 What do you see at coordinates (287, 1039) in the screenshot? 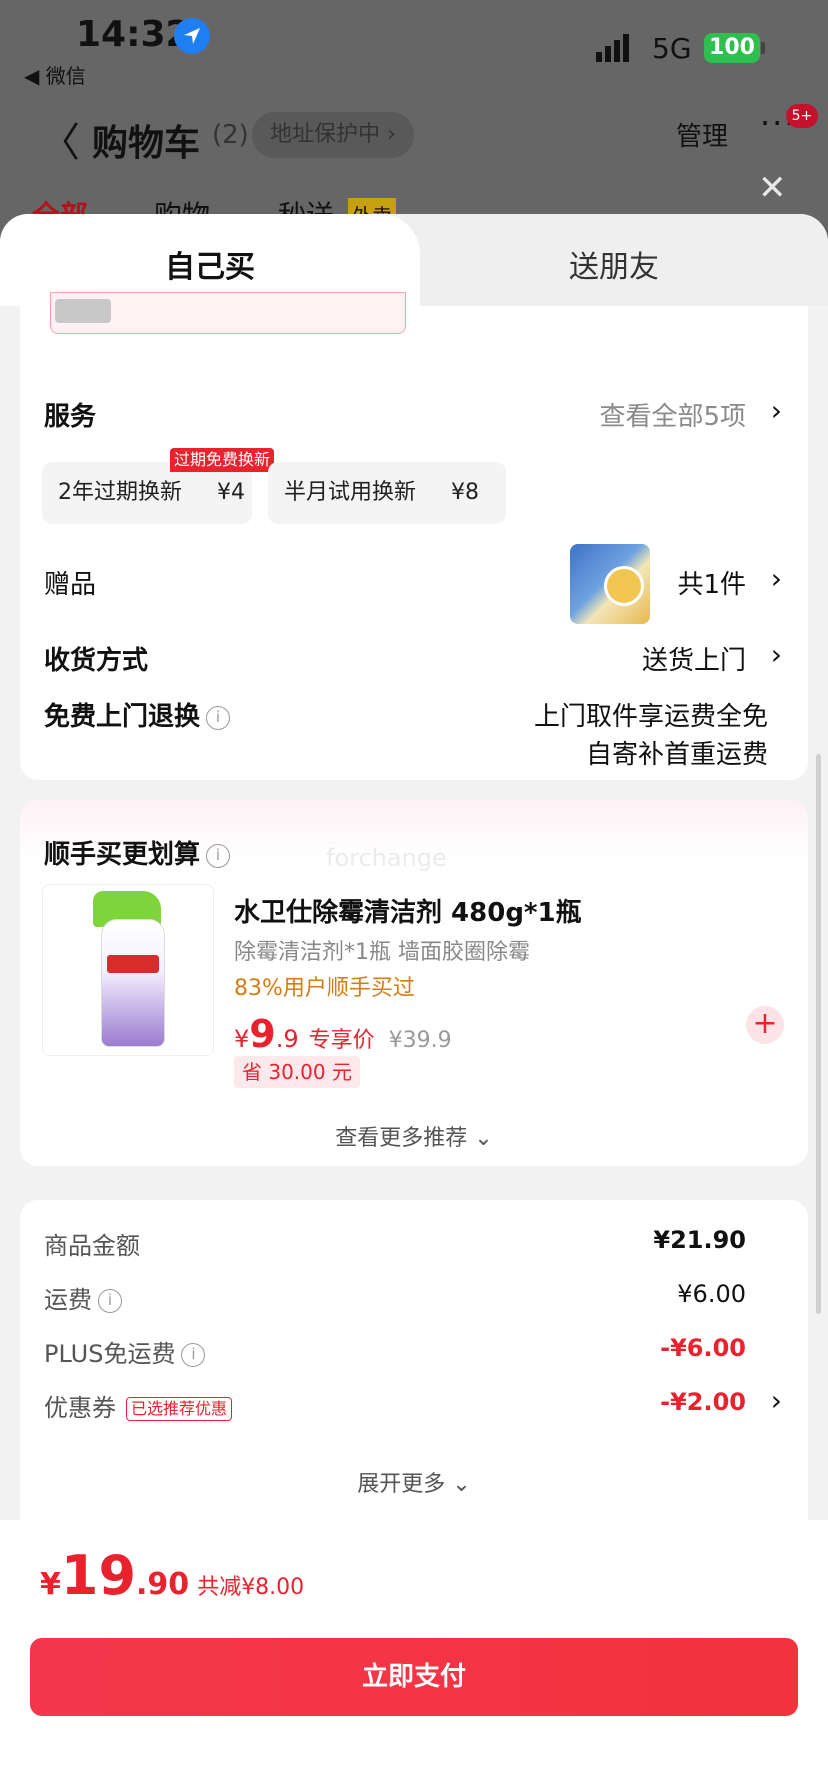
I see `price-decimal: .9` at bounding box center [287, 1039].